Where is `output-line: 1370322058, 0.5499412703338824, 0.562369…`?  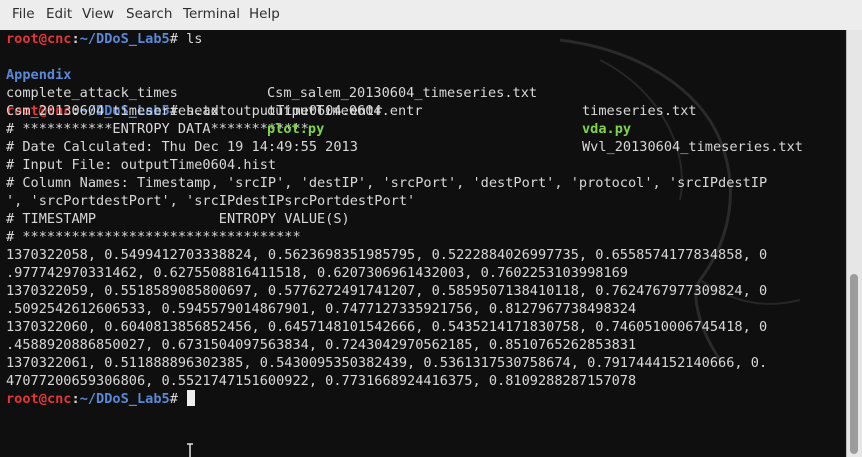
output-line: 1370322058, 0.5499412703338824, 0.562369… is located at coordinates (387, 255).